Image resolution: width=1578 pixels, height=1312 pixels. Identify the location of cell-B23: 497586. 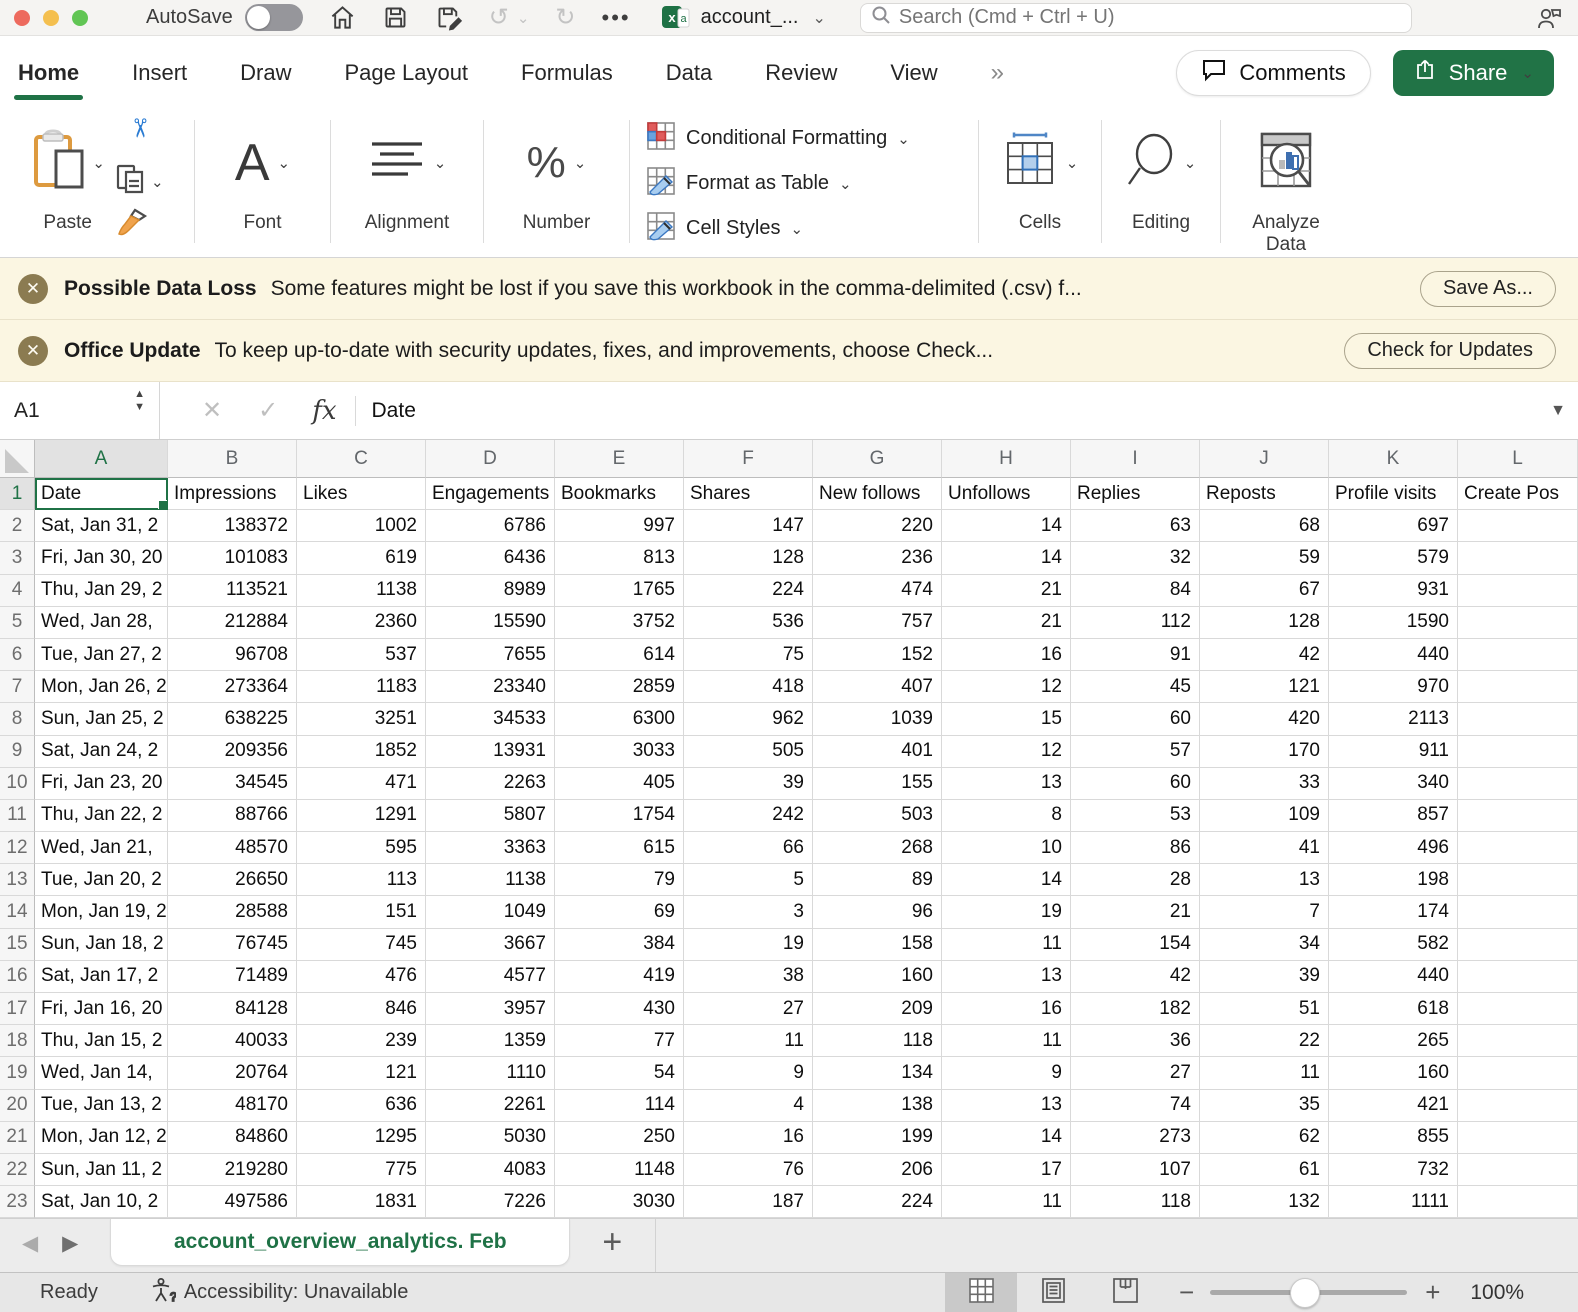
(232, 1202).